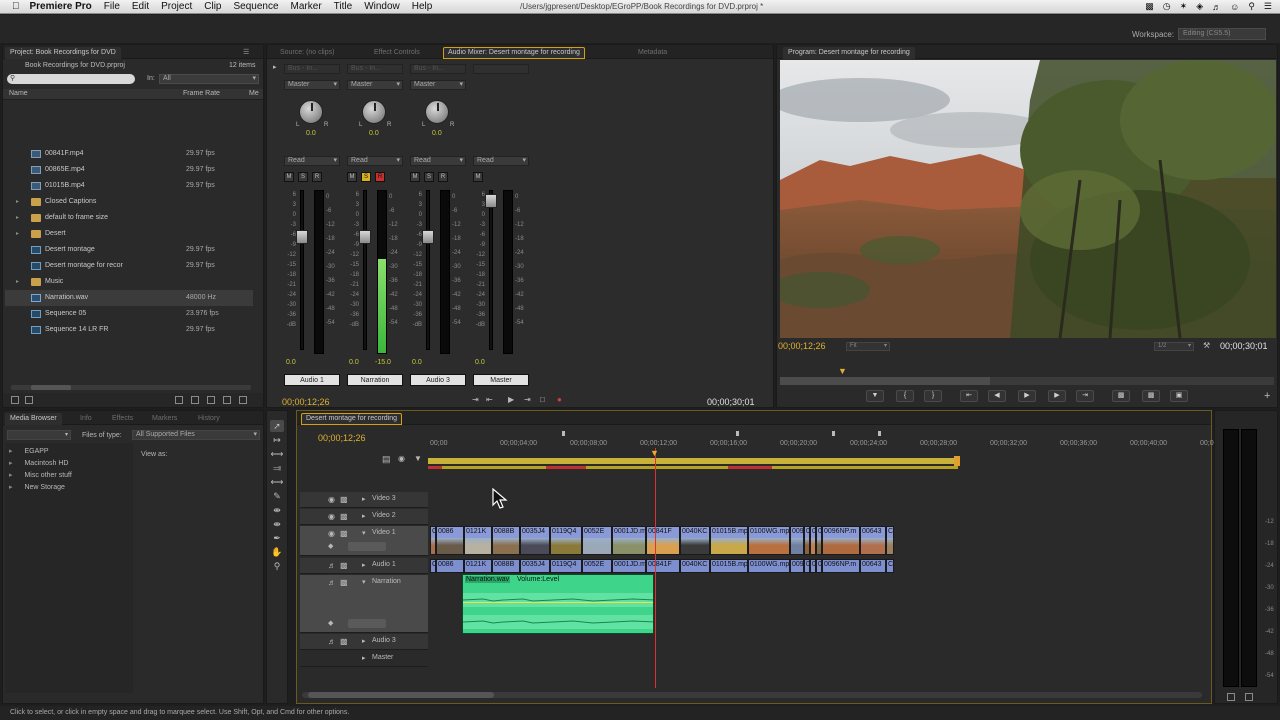 The width and height of the screenshot is (1280, 720). Describe the element at coordinates (1167, 6) in the screenshot. I see `time-machine-icon: ◷` at that location.